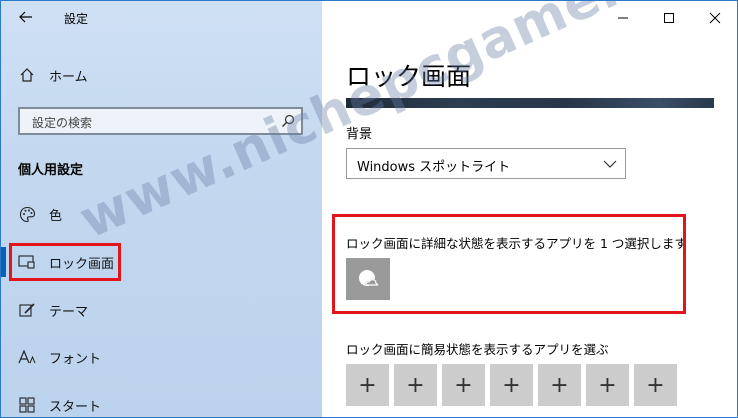  Describe the element at coordinates (409, 76) in the screenshot. I see `page-title: ロック画面` at that location.